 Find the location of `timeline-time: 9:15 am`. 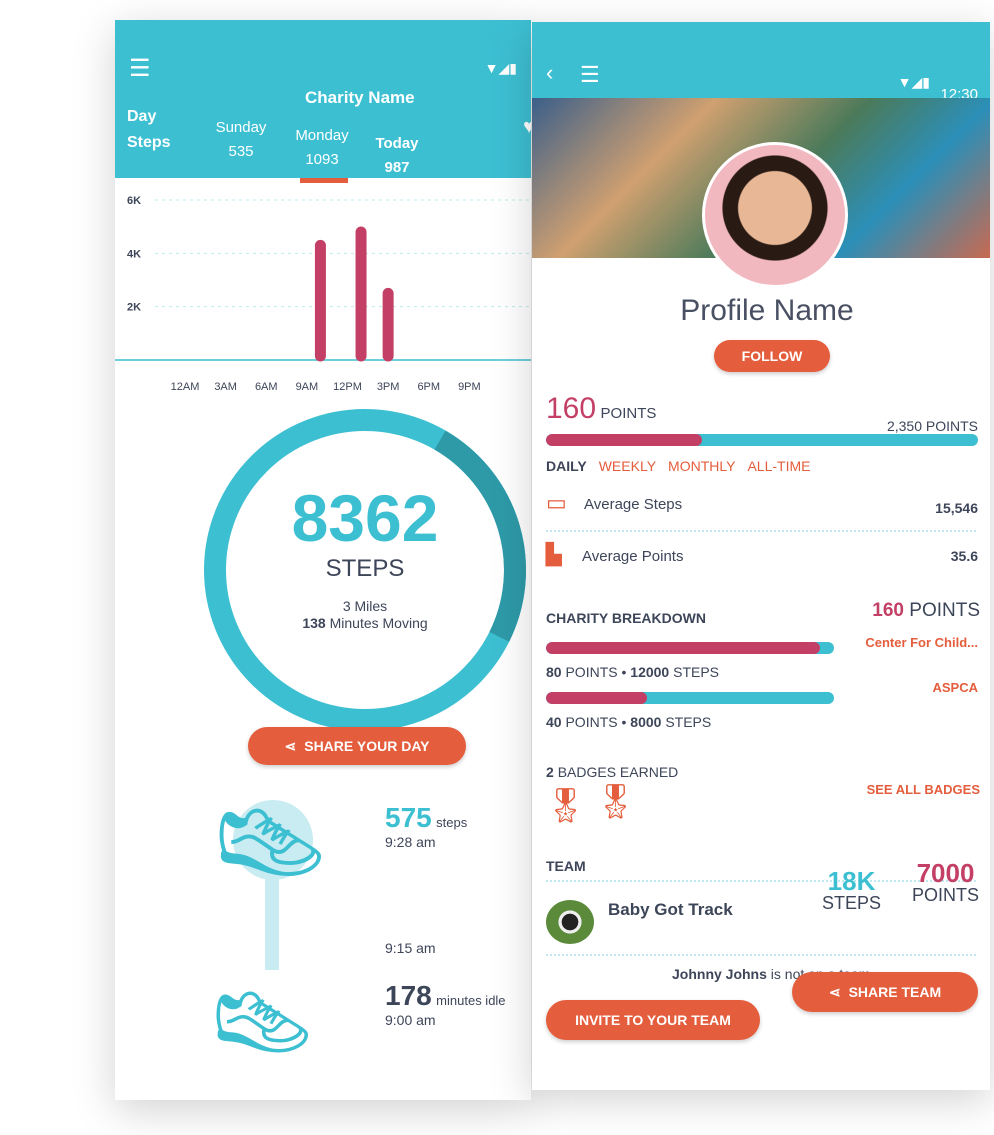

timeline-time: 9:15 am is located at coordinates (410, 948).